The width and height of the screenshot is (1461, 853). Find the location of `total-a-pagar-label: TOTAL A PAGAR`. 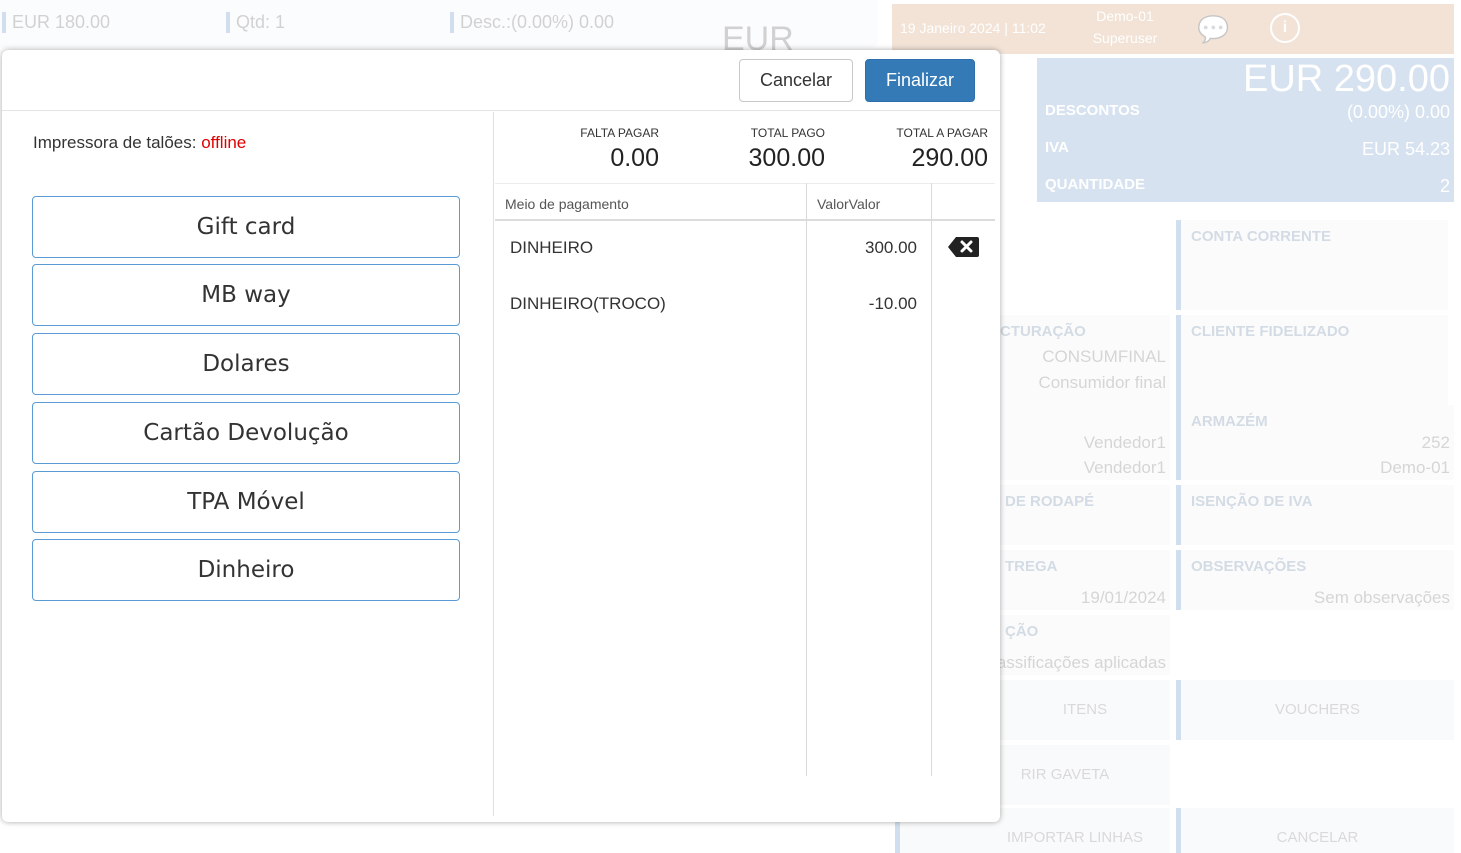

total-a-pagar-label: TOTAL A PAGAR is located at coordinates (942, 133).